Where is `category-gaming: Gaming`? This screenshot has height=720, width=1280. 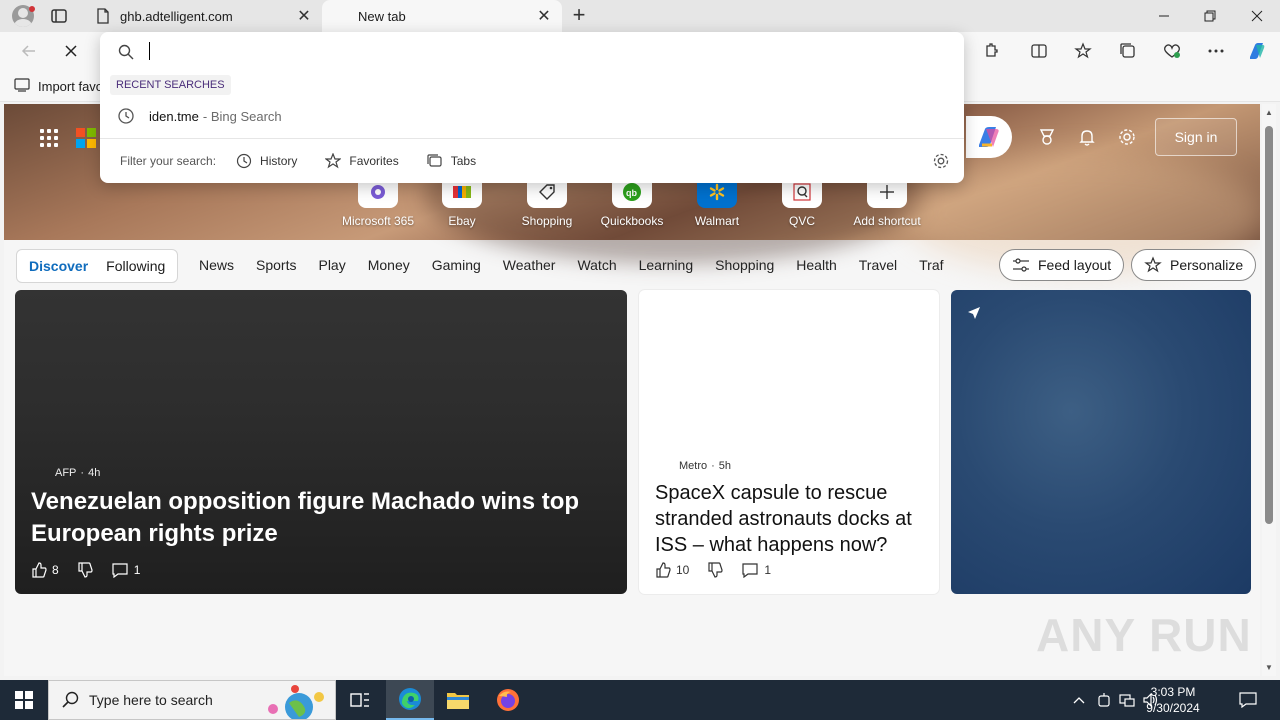 category-gaming: Gaming is located at coordinates (456, 265).